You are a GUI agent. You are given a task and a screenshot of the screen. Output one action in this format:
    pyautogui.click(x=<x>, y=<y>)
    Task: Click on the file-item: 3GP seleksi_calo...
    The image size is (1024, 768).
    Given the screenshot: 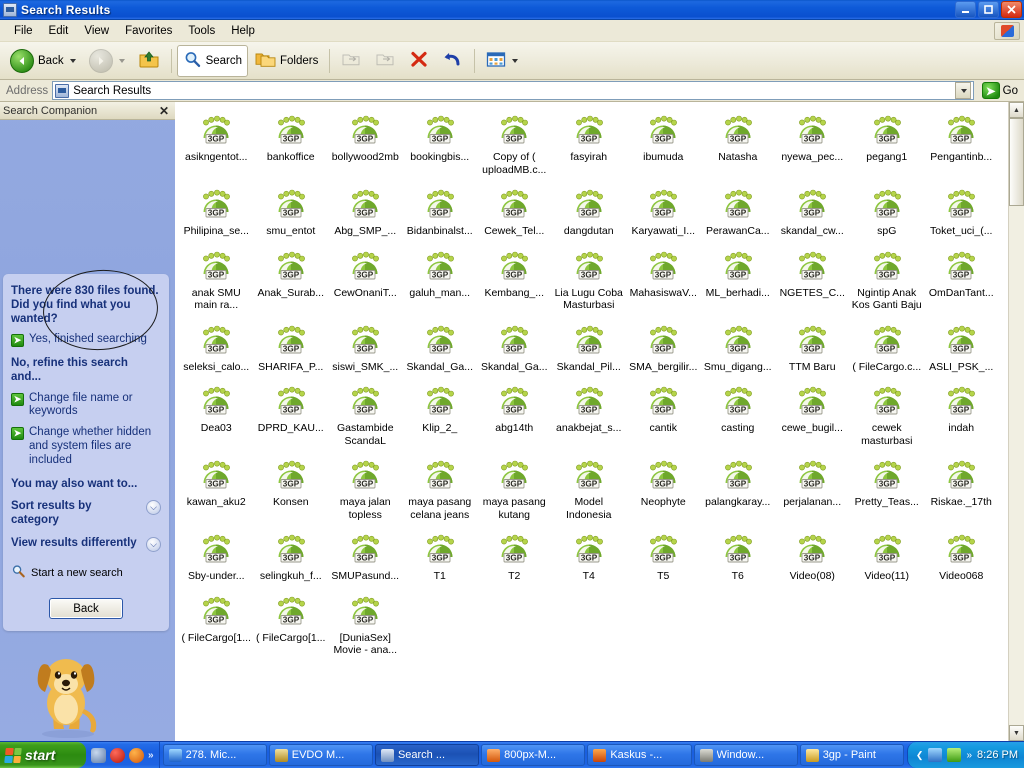 What is the action you would take?
    pyautogui.click(x=216, y=347)
    